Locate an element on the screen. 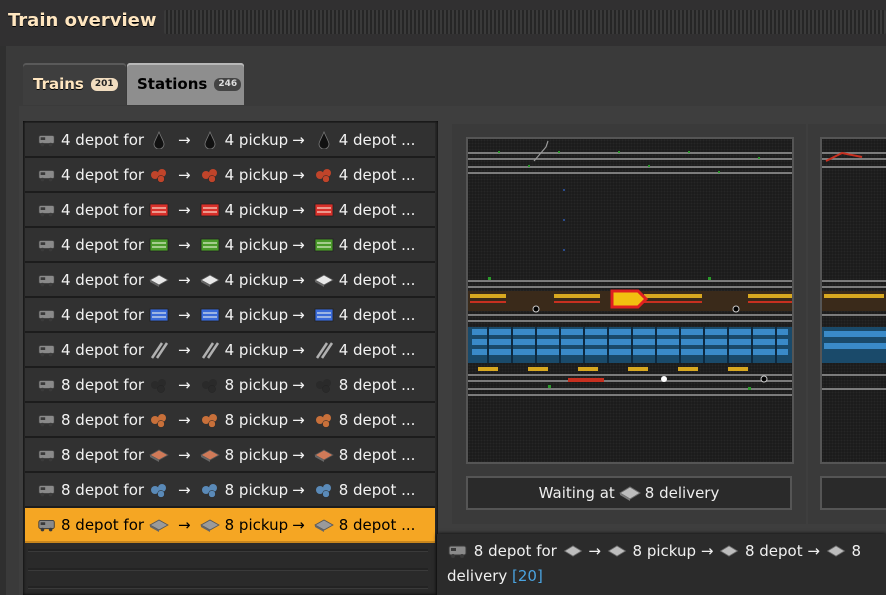  train-minimap is located at coordinates (853, 300).